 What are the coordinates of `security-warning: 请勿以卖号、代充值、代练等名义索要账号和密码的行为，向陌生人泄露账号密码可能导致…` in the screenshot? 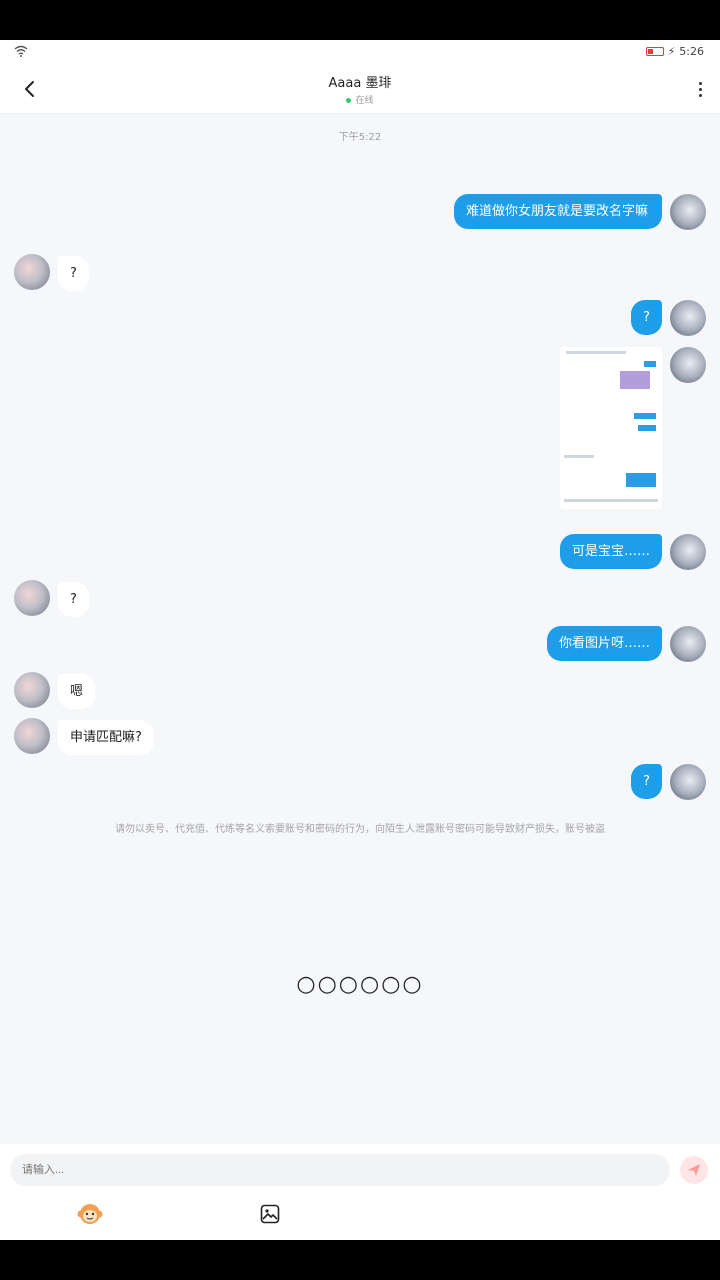 It's located at (360, 829).